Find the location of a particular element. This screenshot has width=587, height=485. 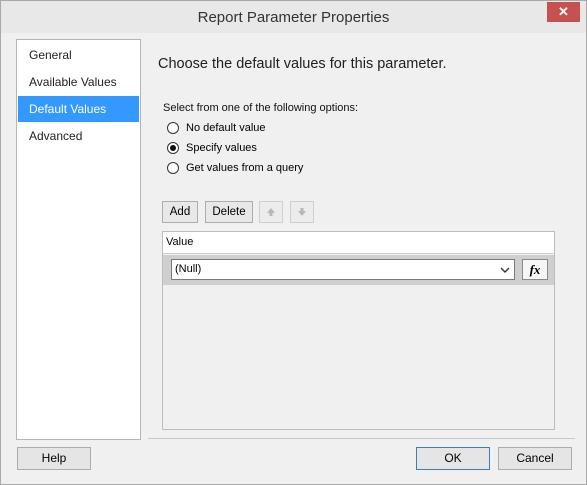

radio-label: Specify values is located at coordinates (221, 148).